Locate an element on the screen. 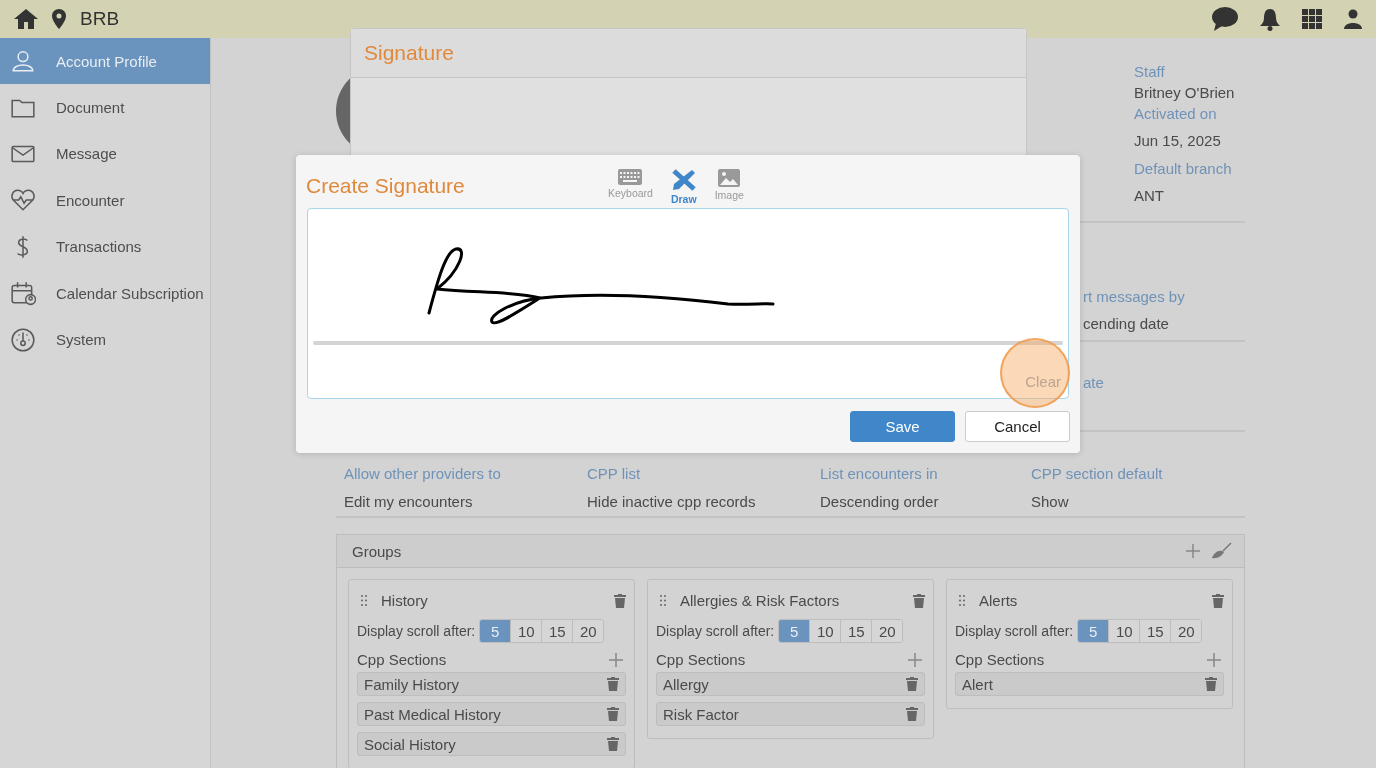 The image size is (1376, 768). sidebar-item: Calendar Subscription is located at coordinates (105, 293).